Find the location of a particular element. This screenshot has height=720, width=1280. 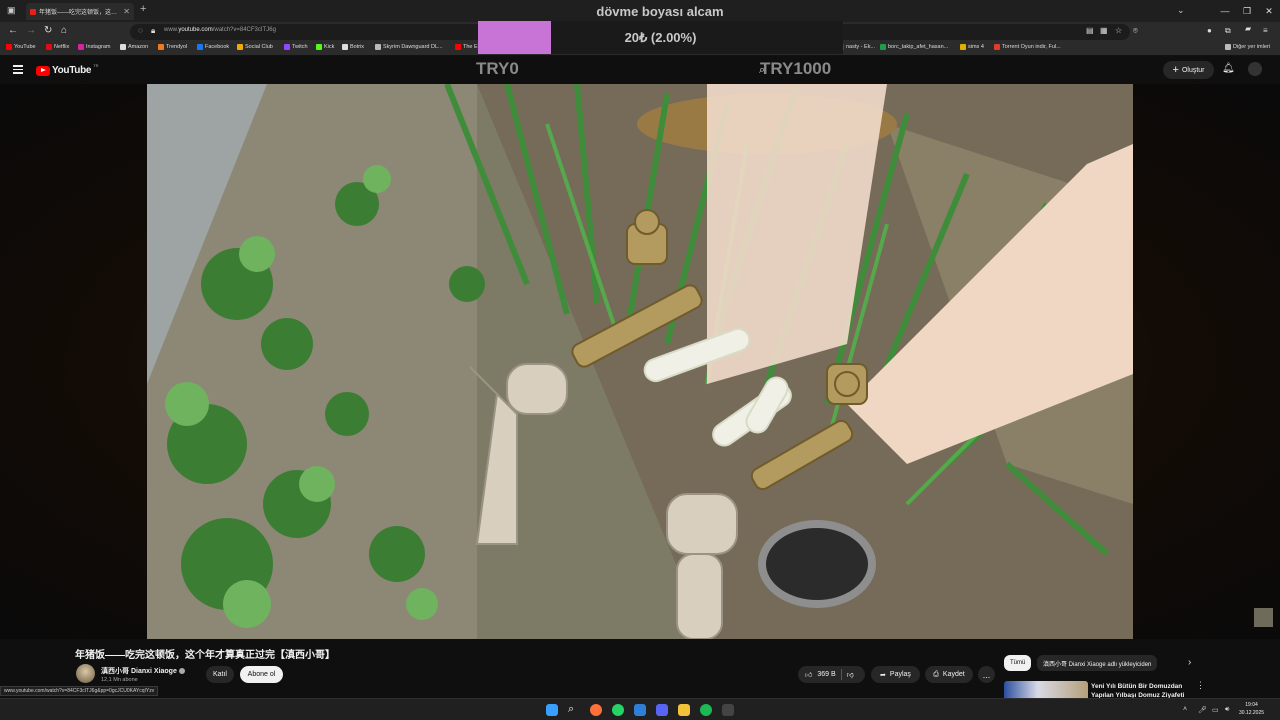

bookmark-botrix: Botrix is located at coordinates (353, 47).